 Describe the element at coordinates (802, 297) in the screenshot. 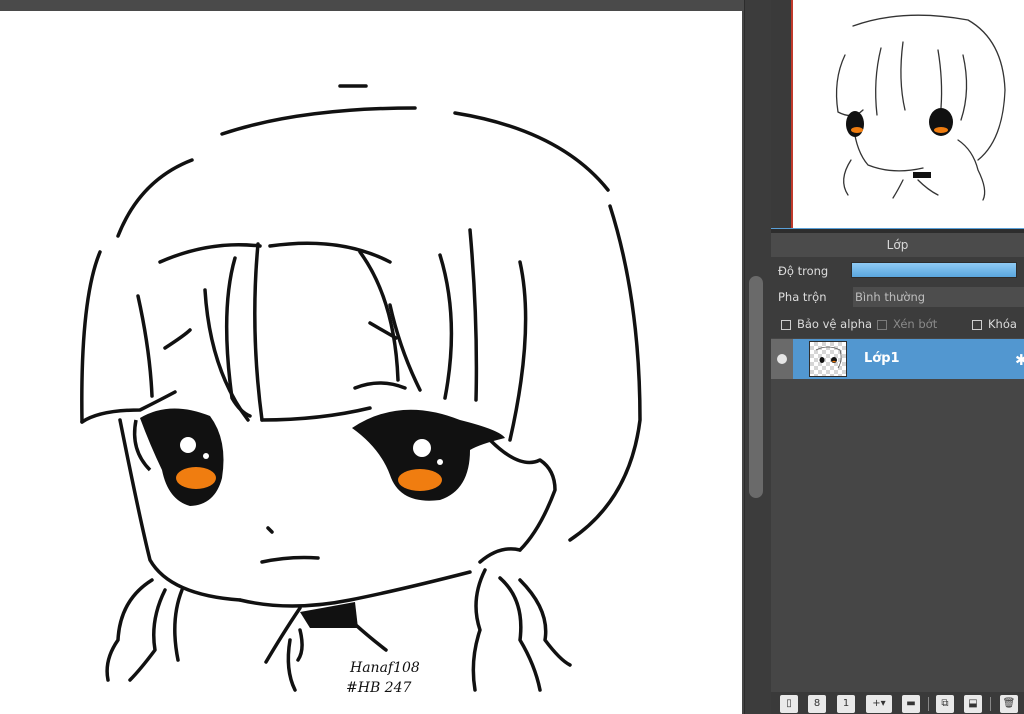

I see `blend-mode-label: Pha trộn` at that location.